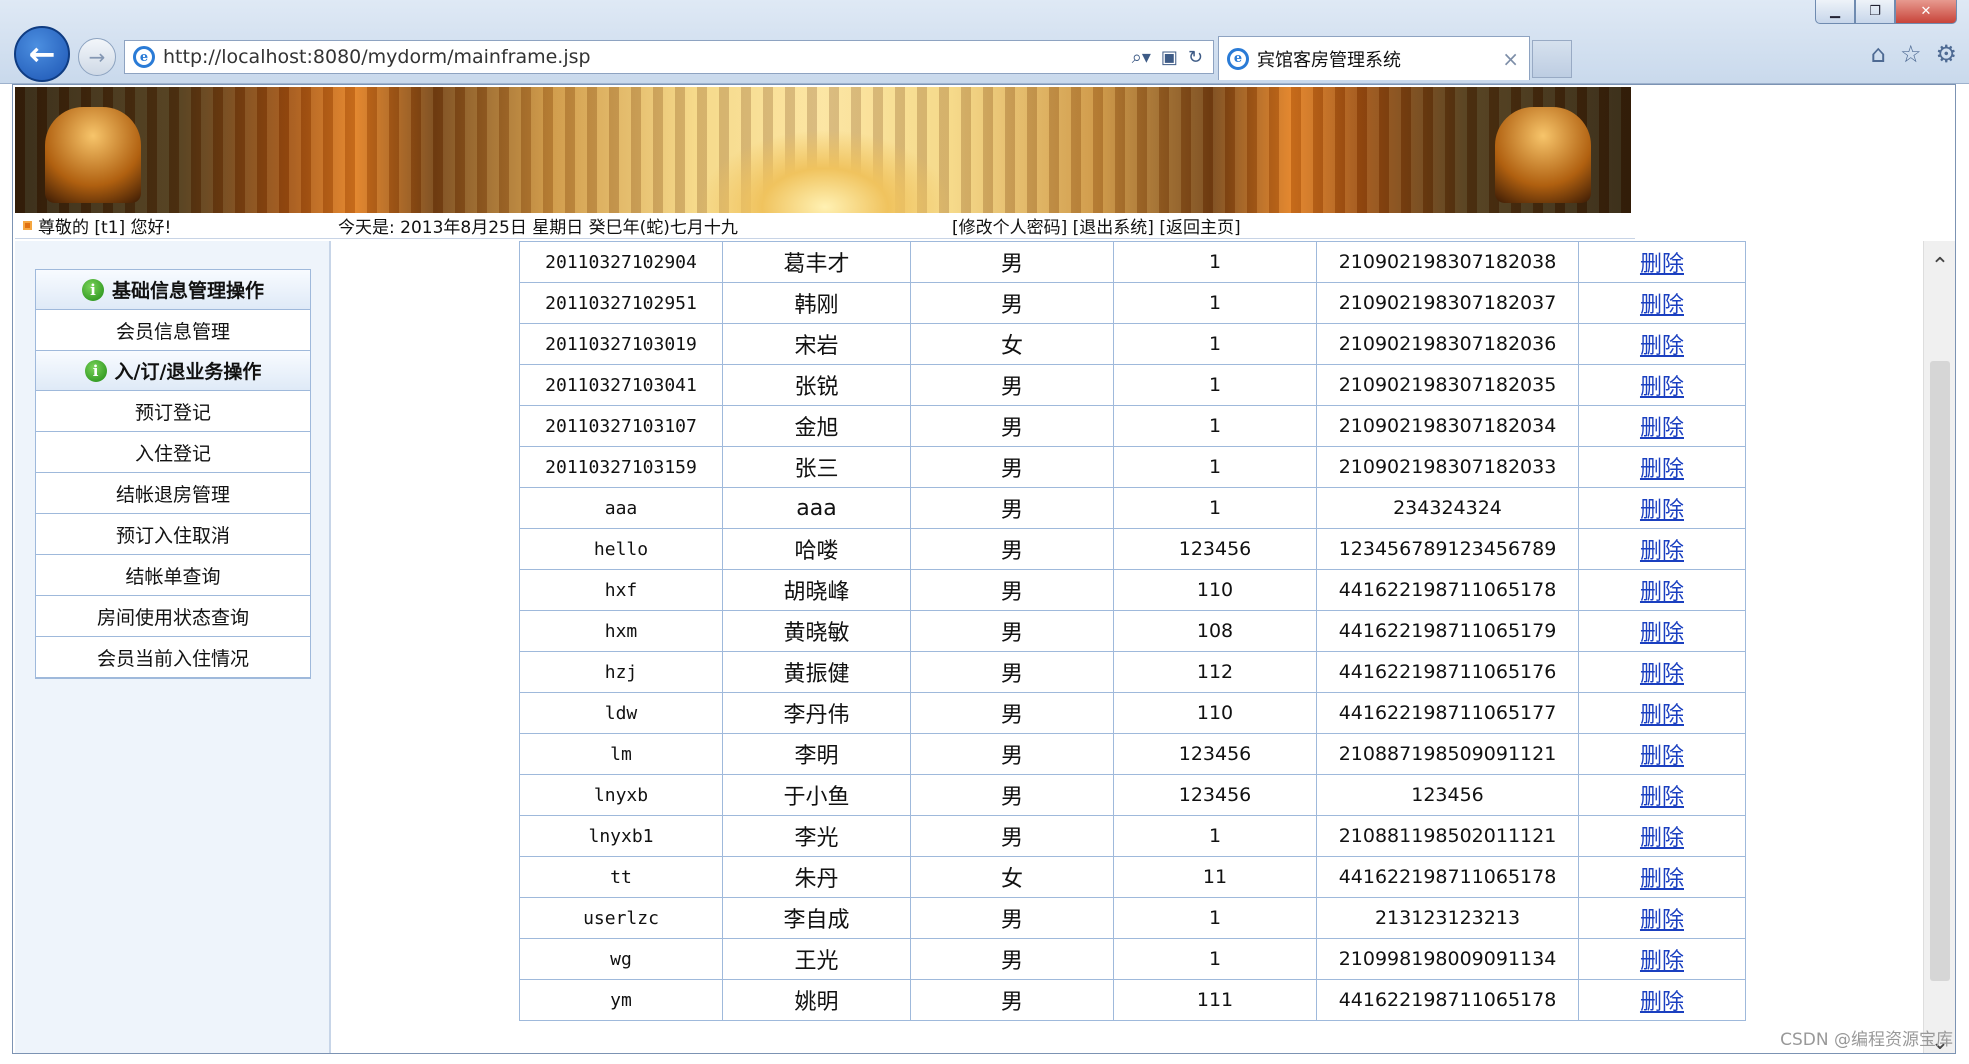  I want to click on table-cell: 黄晓敏, so click(816, 631).